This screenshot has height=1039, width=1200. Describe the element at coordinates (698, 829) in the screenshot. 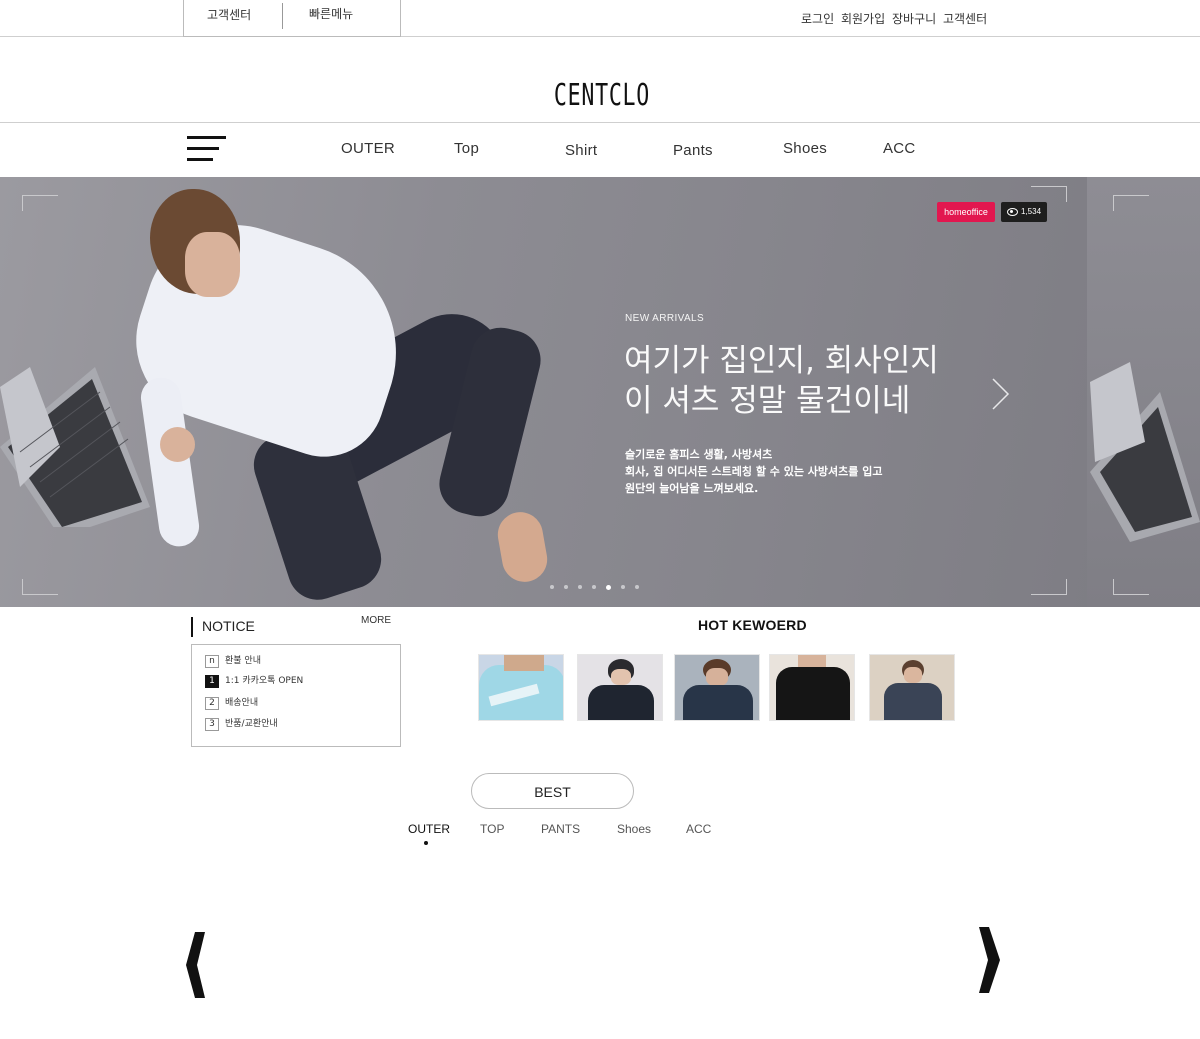

I see `best-tab-acc: ACC` at that location.